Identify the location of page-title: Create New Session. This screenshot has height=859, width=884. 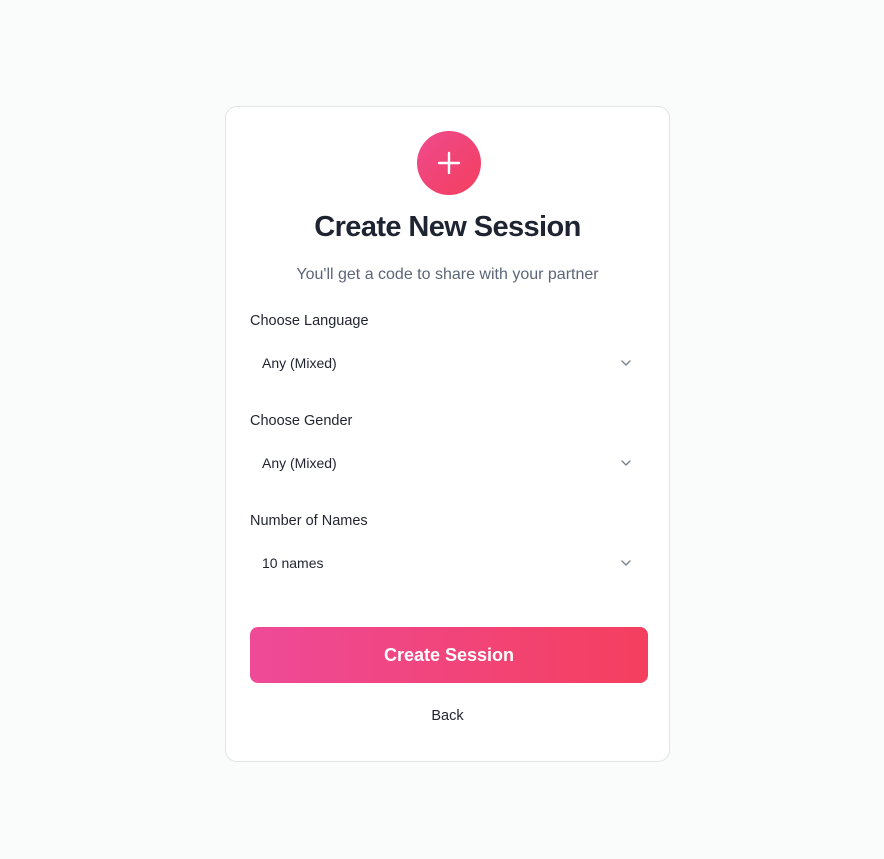
(447, 227).